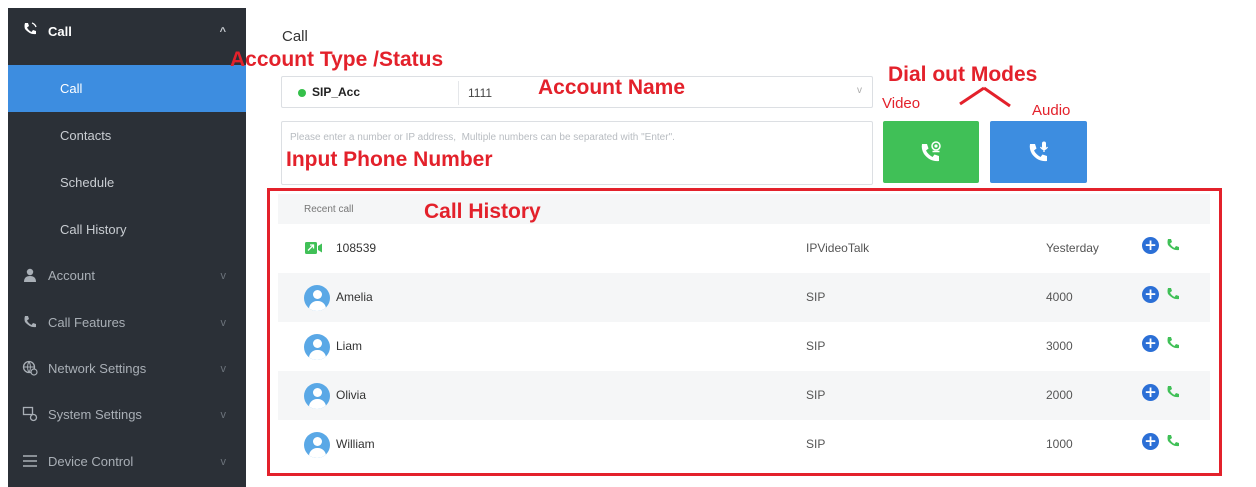 This screenshot has height=487, width=1256. I want to click on contact-name: Liam, so click(349, 346).